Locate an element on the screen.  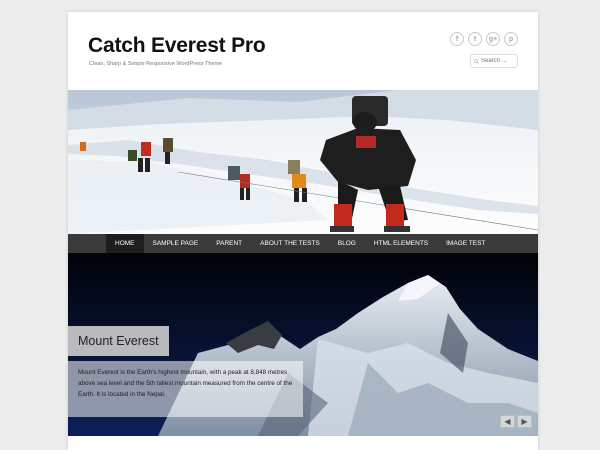
google-plus-icon: g+ is located at coordinates (493, 39).